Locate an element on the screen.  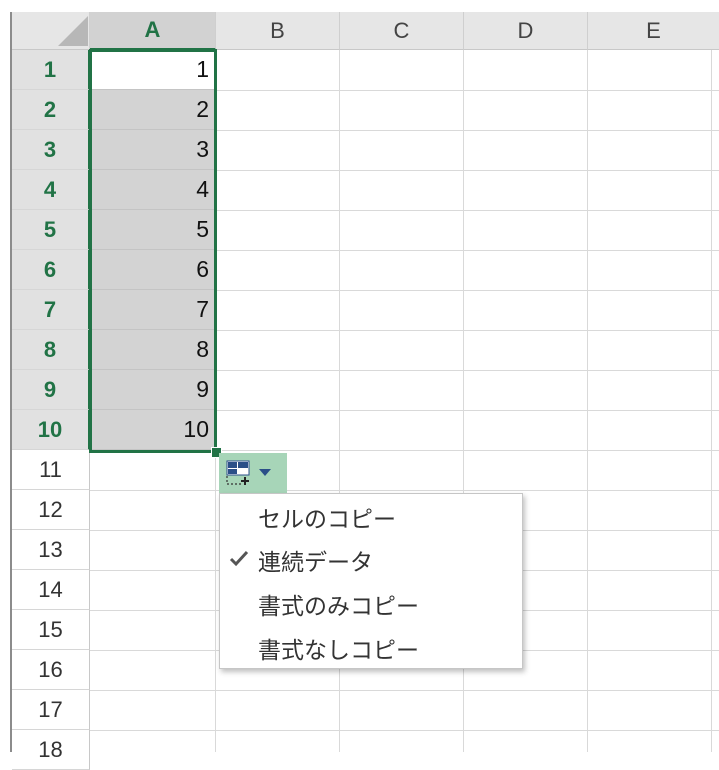
autofill-options-menu: セルのコピー 連続データ 書式のみコピー 書式なしコピー is located at coordinates (371, 581).